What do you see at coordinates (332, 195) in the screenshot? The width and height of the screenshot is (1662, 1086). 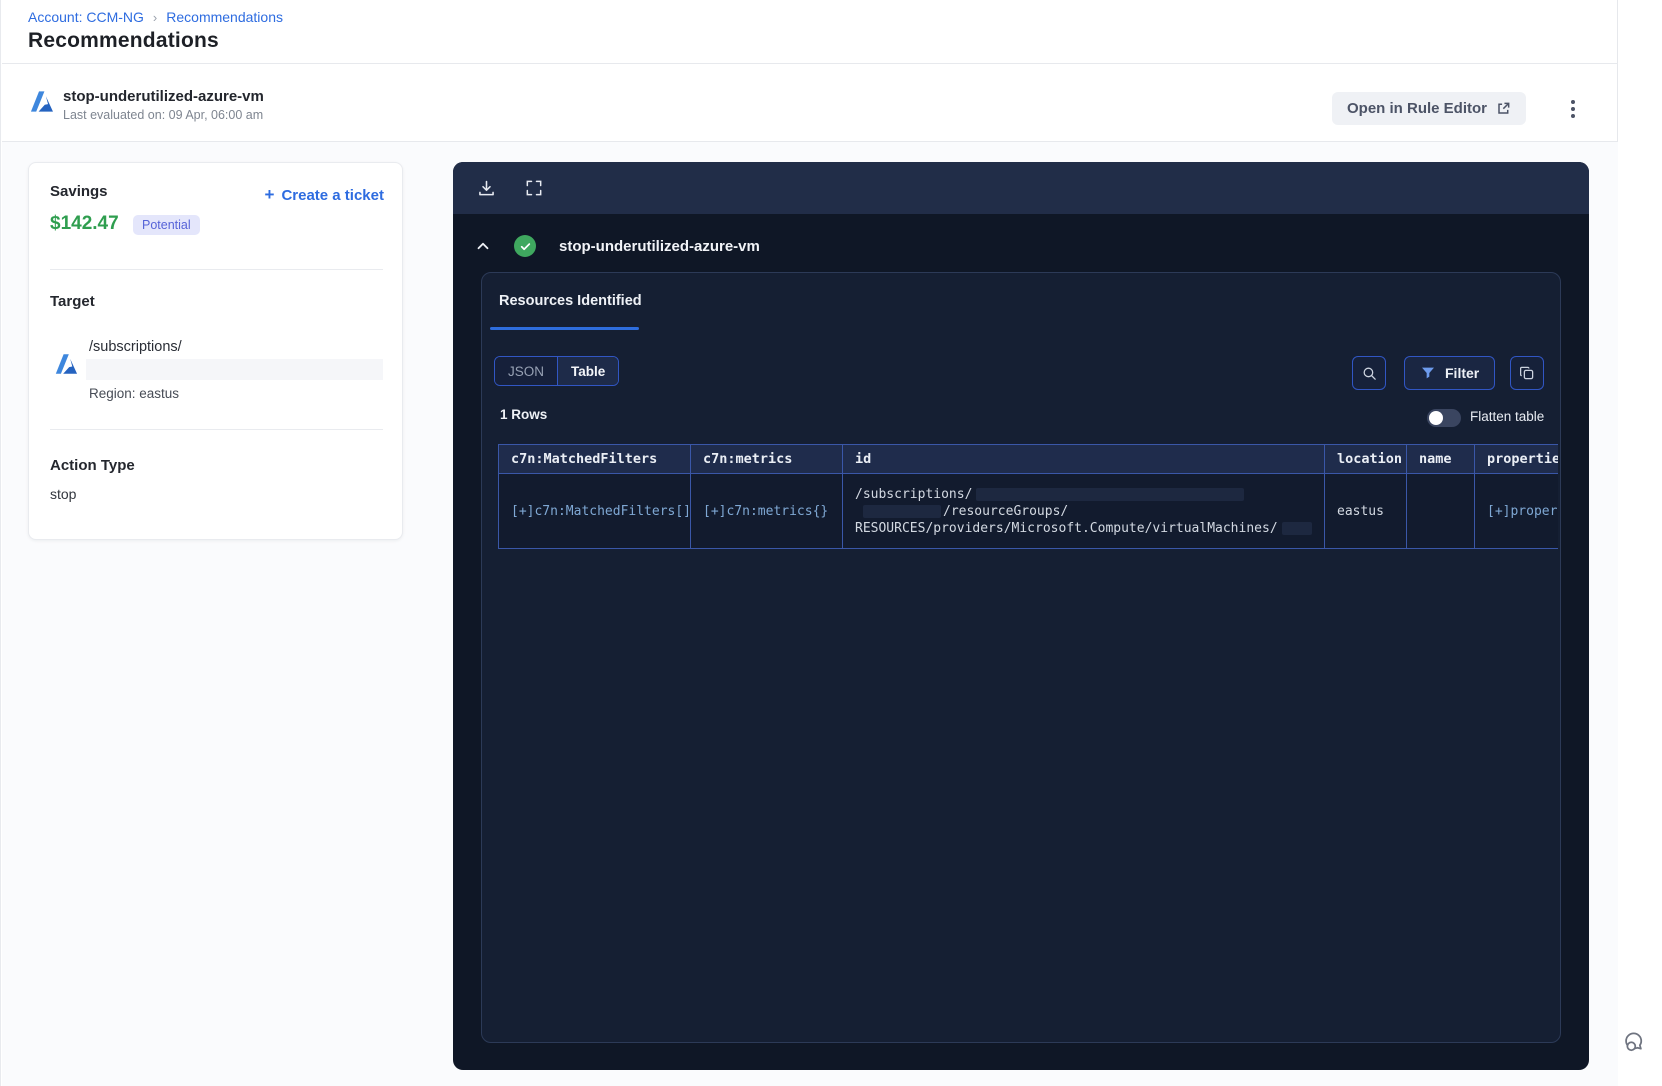 I see `create-ticket-label: Create a ticket` at bounding box center [332, 195].